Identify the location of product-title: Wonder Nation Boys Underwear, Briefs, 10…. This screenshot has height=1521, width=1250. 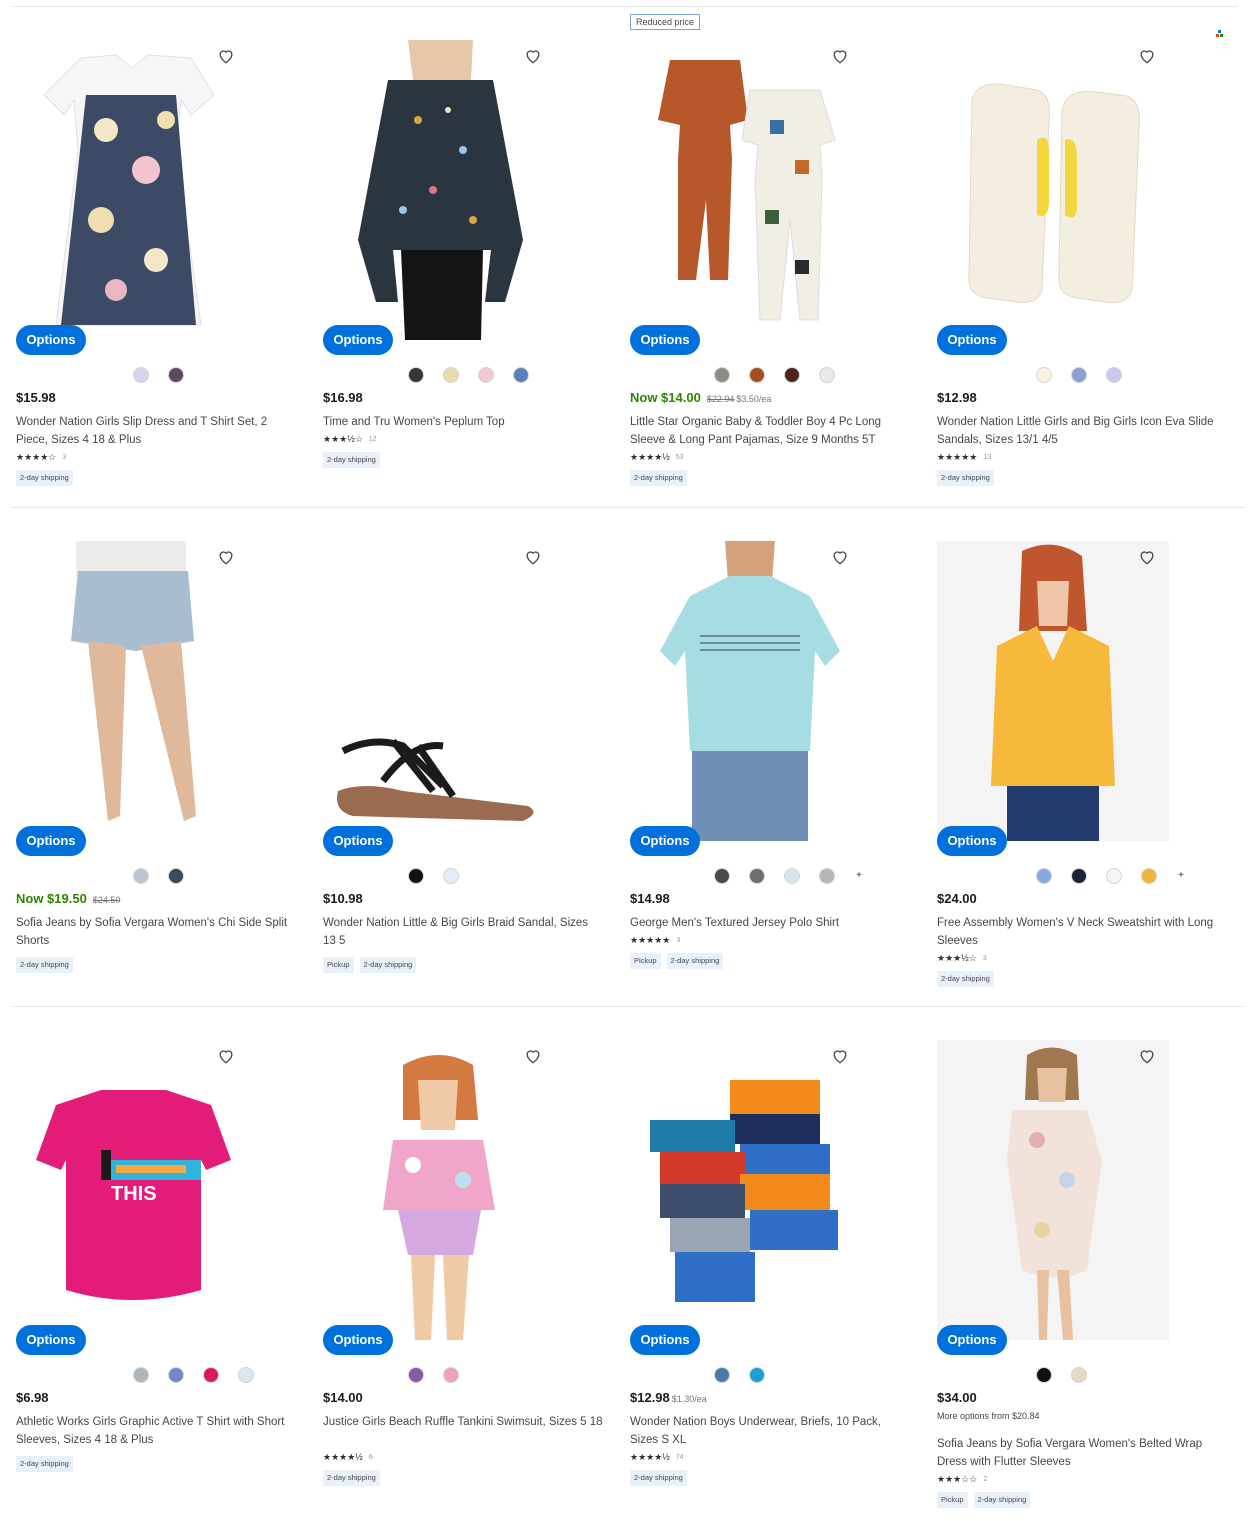
(770, 1431).